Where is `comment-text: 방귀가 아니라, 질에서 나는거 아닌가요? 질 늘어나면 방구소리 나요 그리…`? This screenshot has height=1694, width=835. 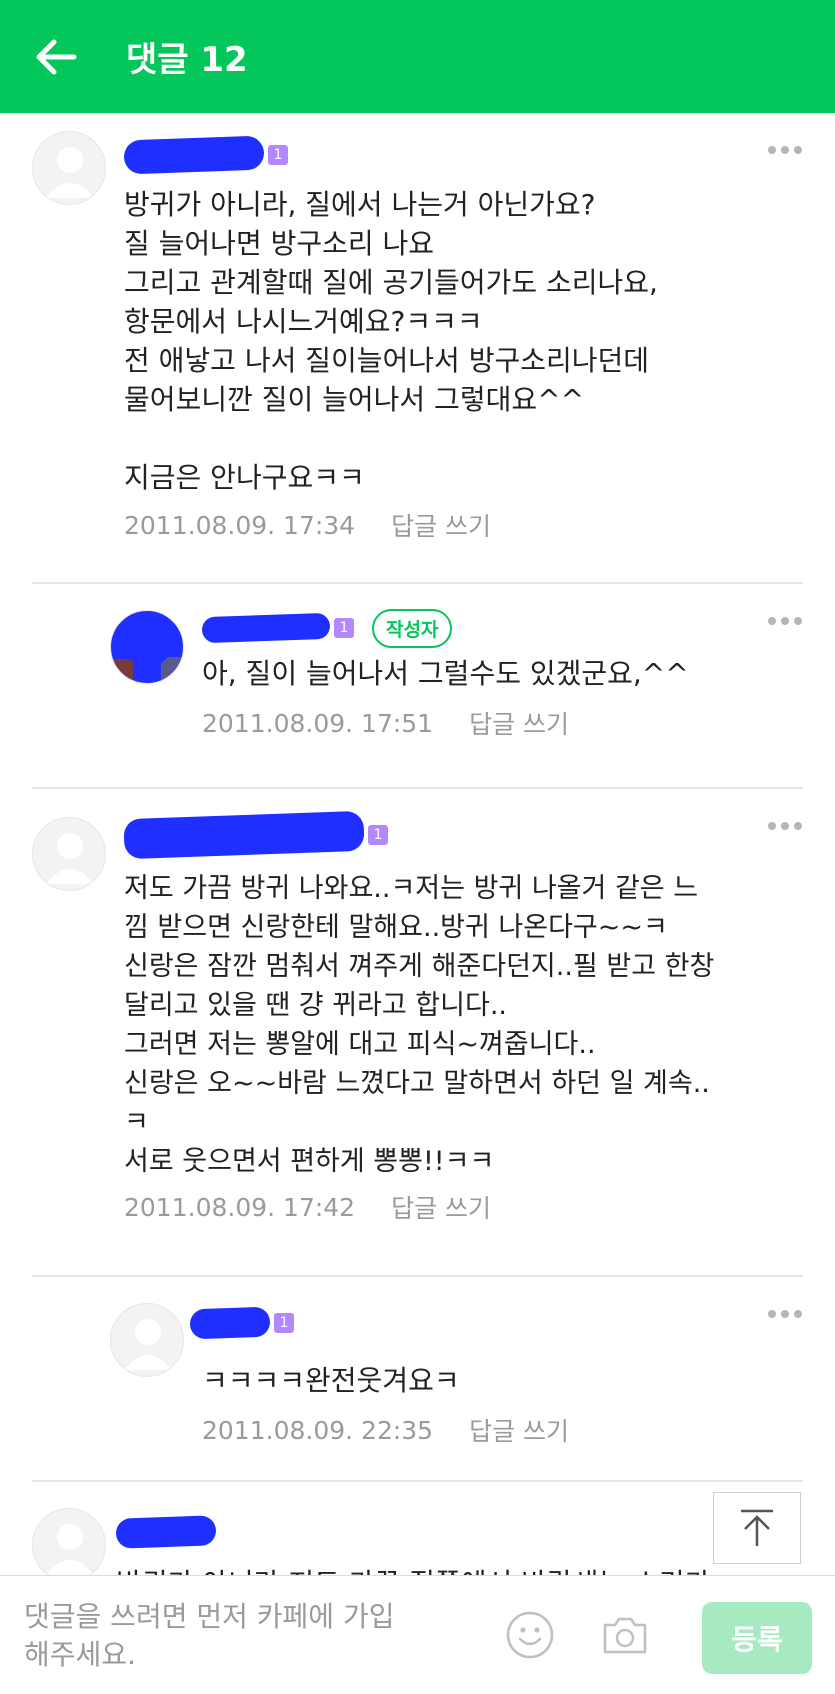 comment-text: 방귀가 아니라, 질에서 나는거 아닌가요? 질 늘어나면 방구소리 나요 그리… is located at coordinates (391, 341).